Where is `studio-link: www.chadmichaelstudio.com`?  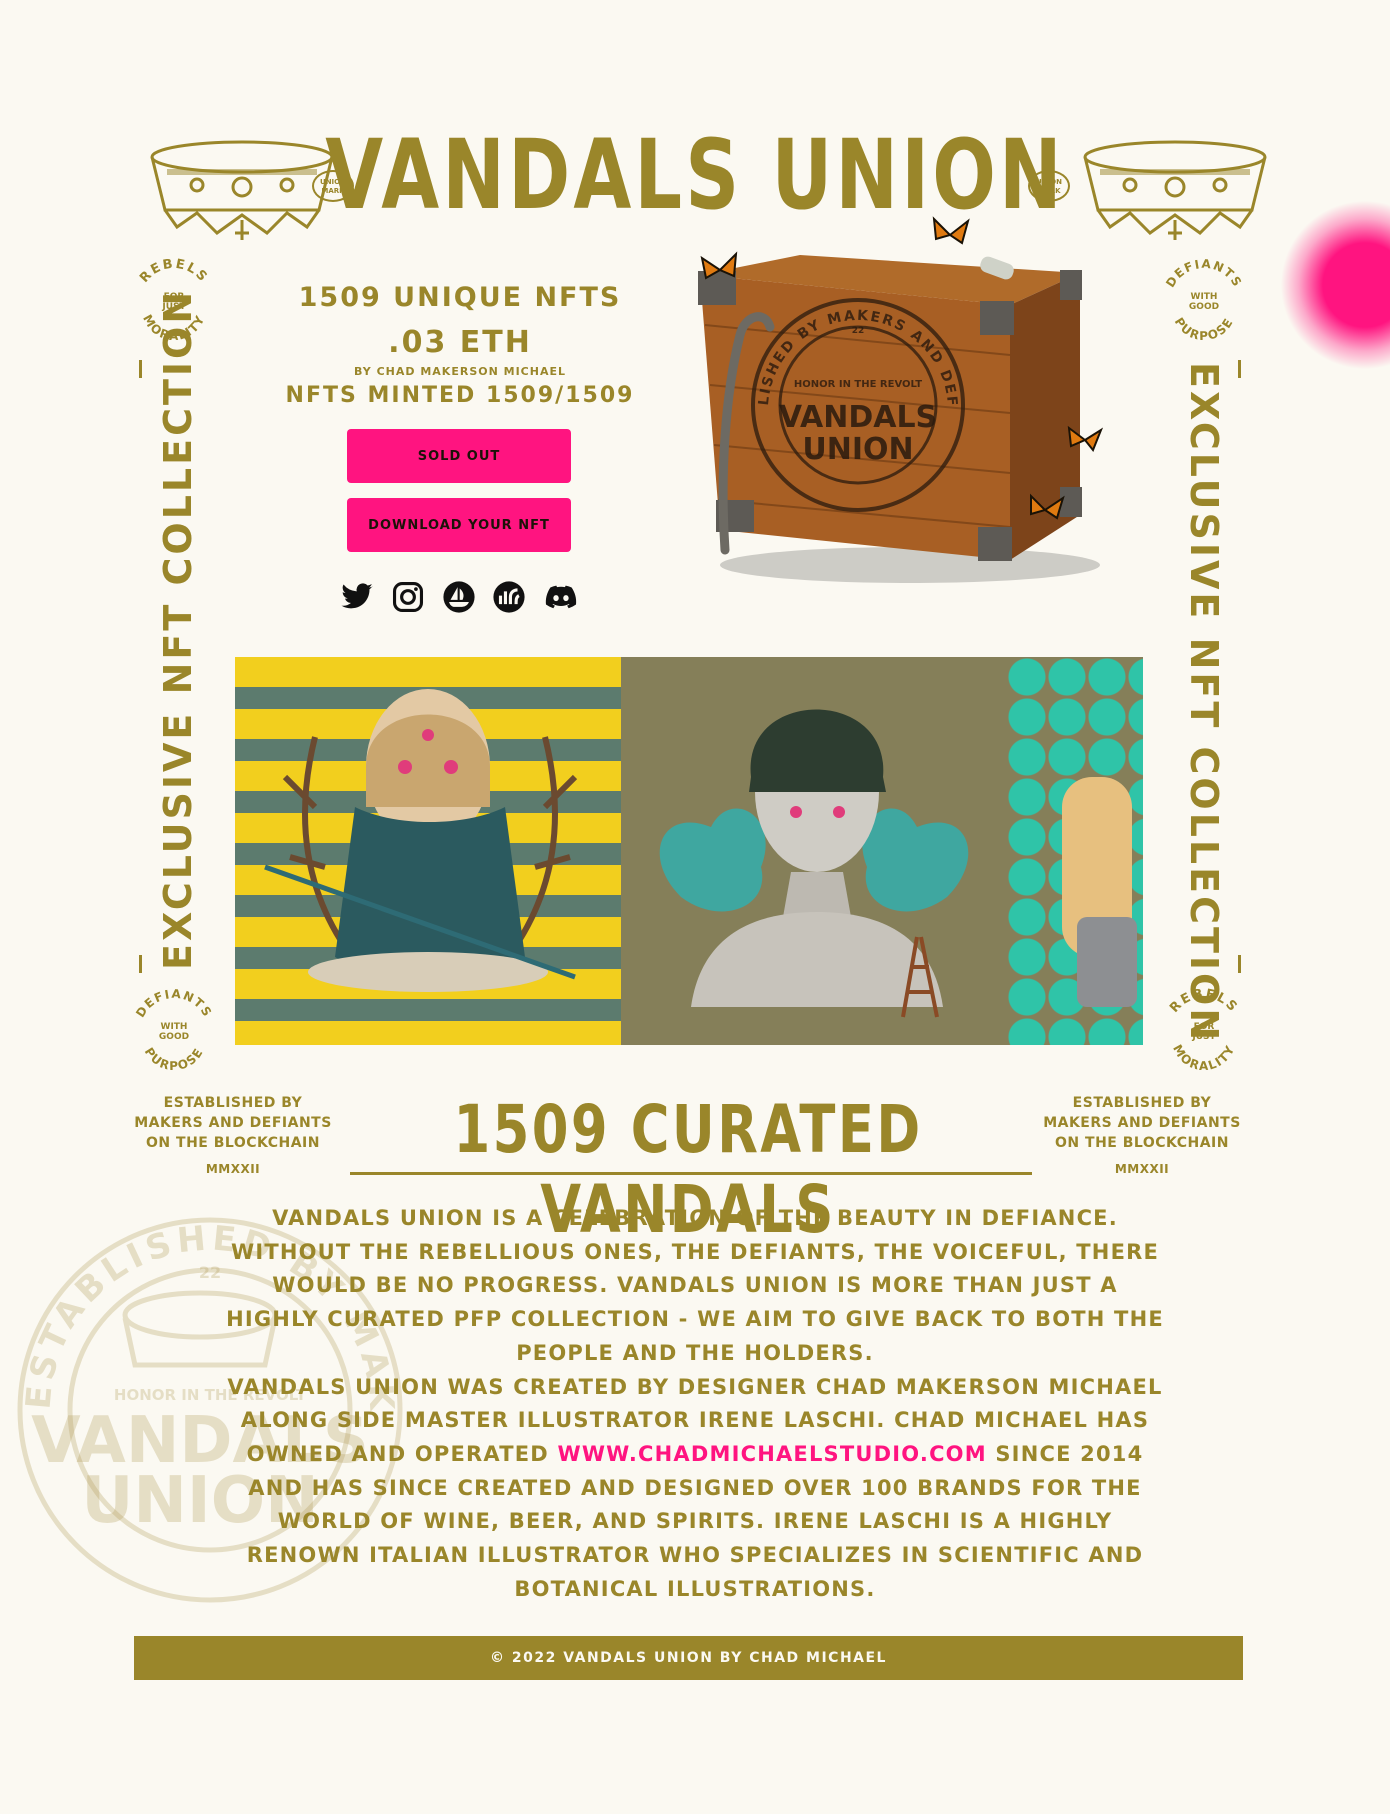 studio-link: www.chadmichaelstudio.com is located at coordinates (771, 1454).